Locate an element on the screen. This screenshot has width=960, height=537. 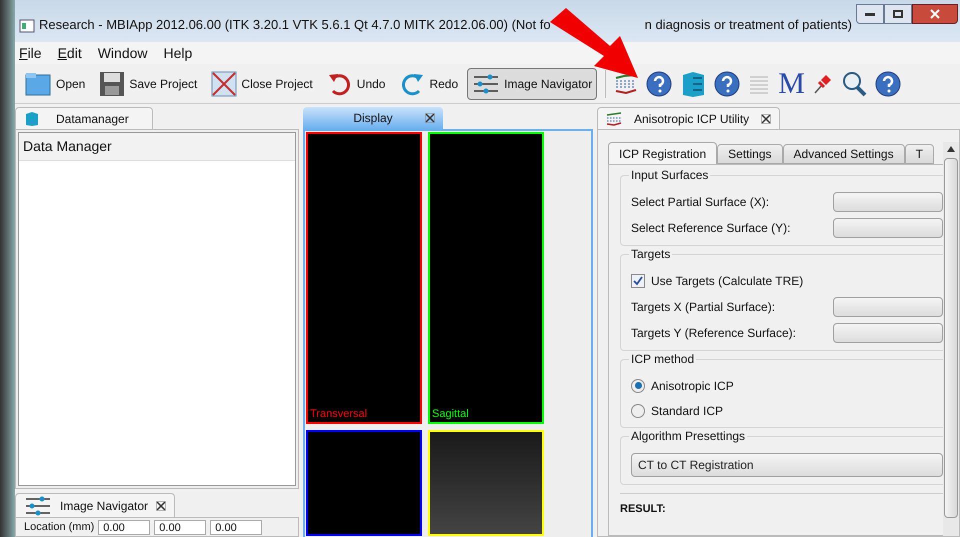
scrollbar is located at coordinates (951, 339).